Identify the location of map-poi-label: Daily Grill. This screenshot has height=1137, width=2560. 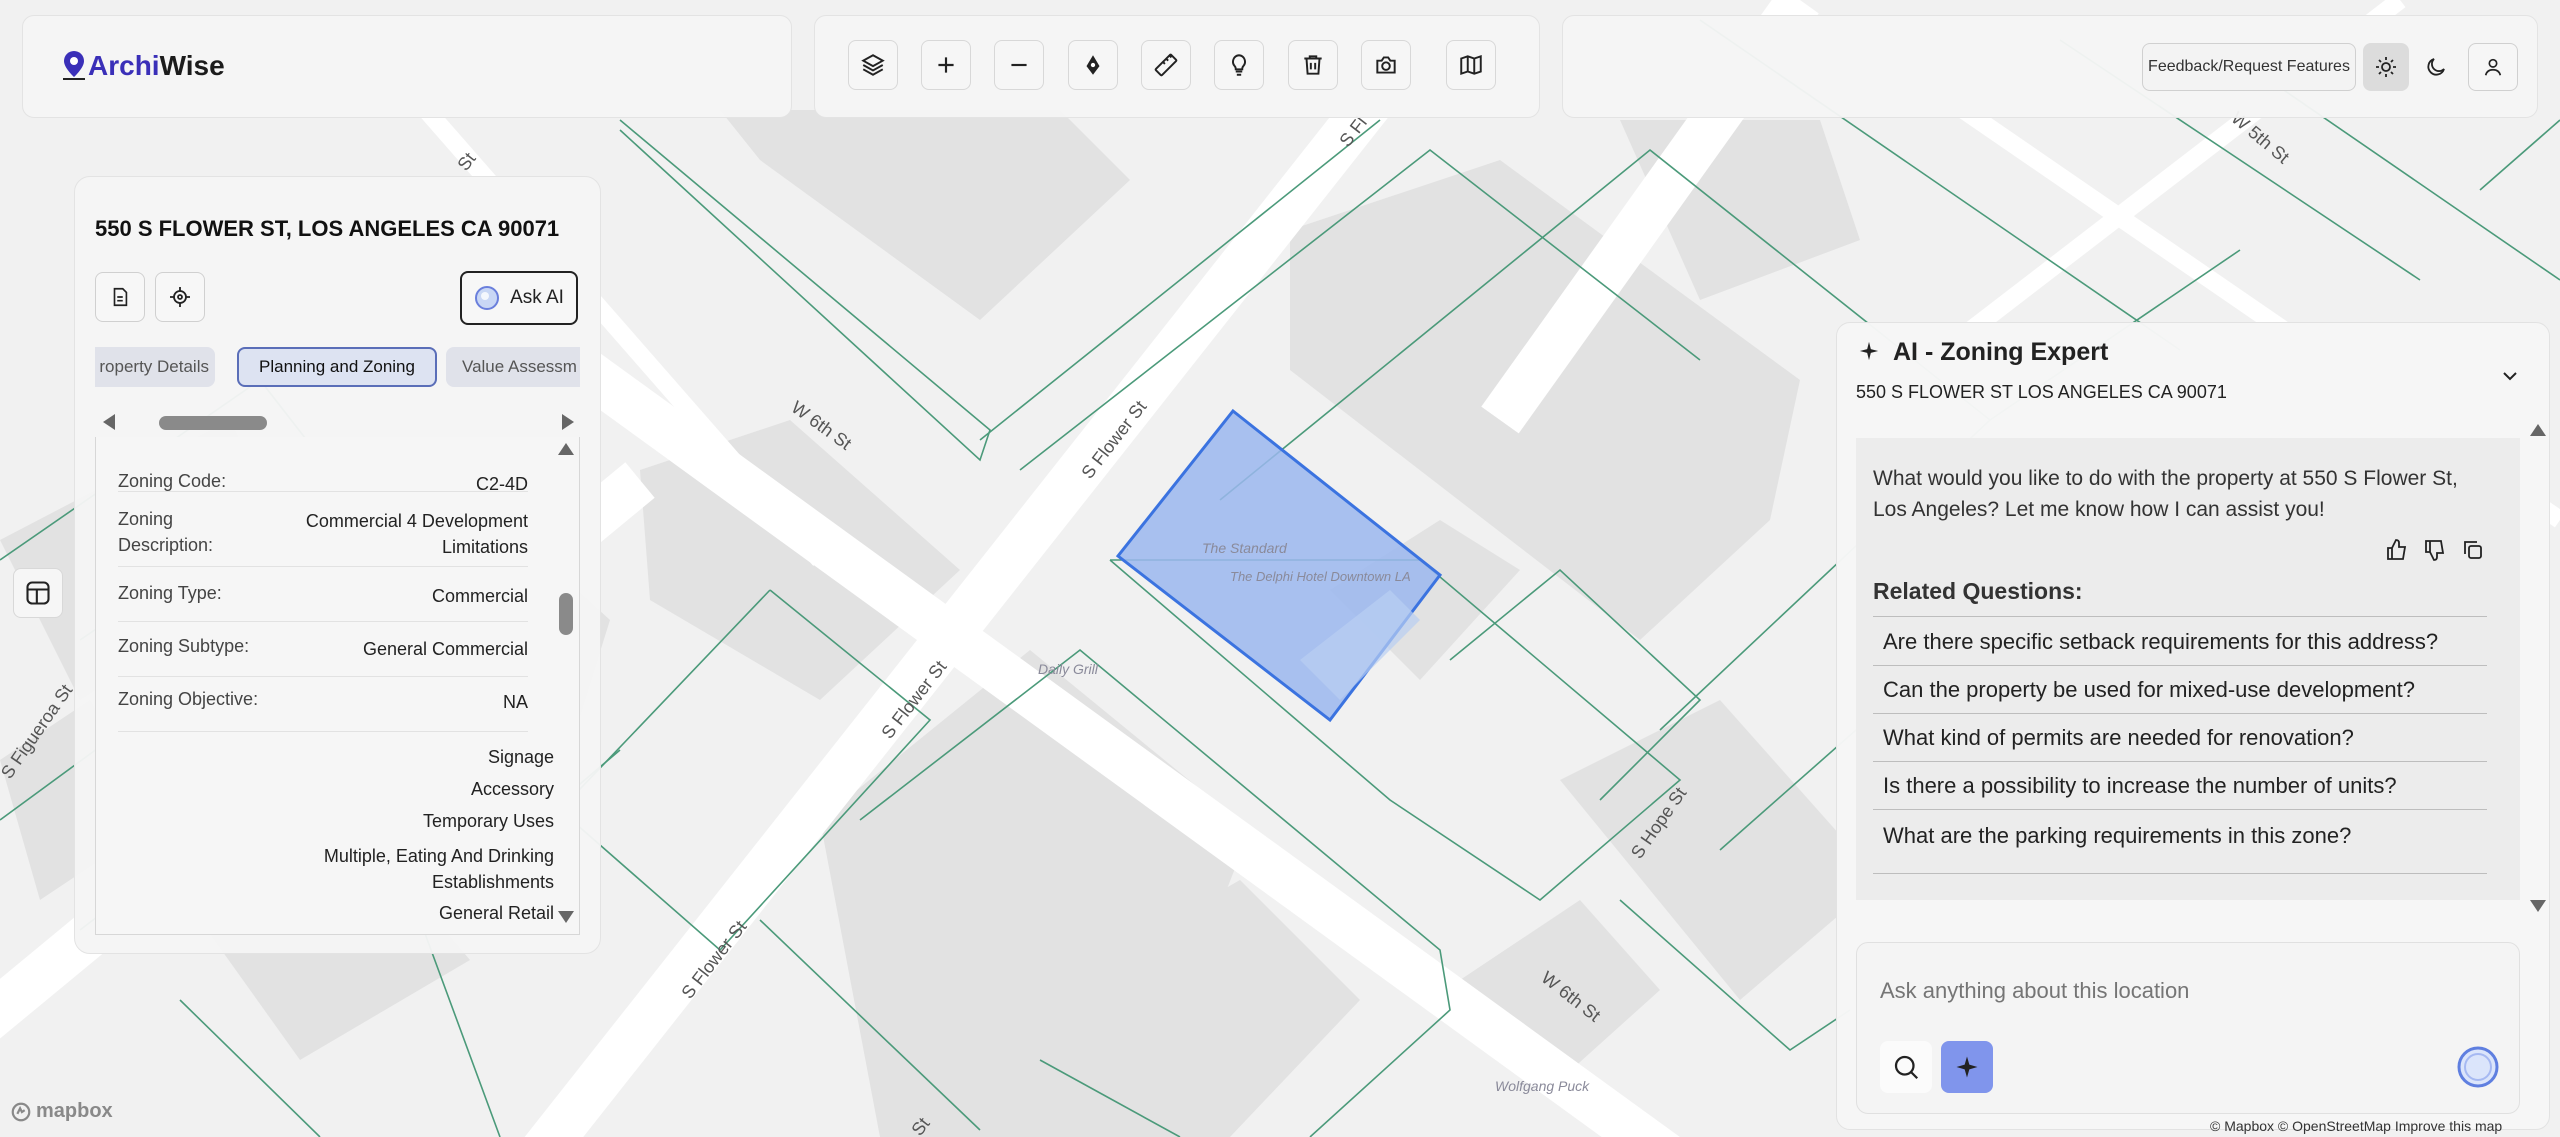
(1068, 669).